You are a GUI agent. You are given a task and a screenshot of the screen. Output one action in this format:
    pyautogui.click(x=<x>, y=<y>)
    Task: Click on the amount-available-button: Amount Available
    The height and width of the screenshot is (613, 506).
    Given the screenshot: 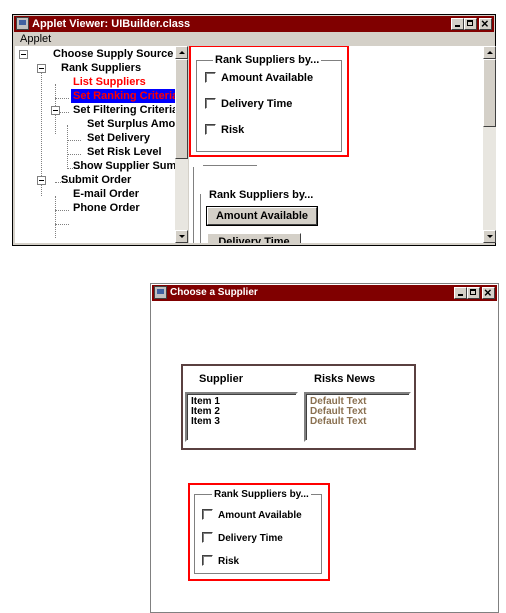 What is the action you would take?
    pyautogui.click(x=262, y=216)
    